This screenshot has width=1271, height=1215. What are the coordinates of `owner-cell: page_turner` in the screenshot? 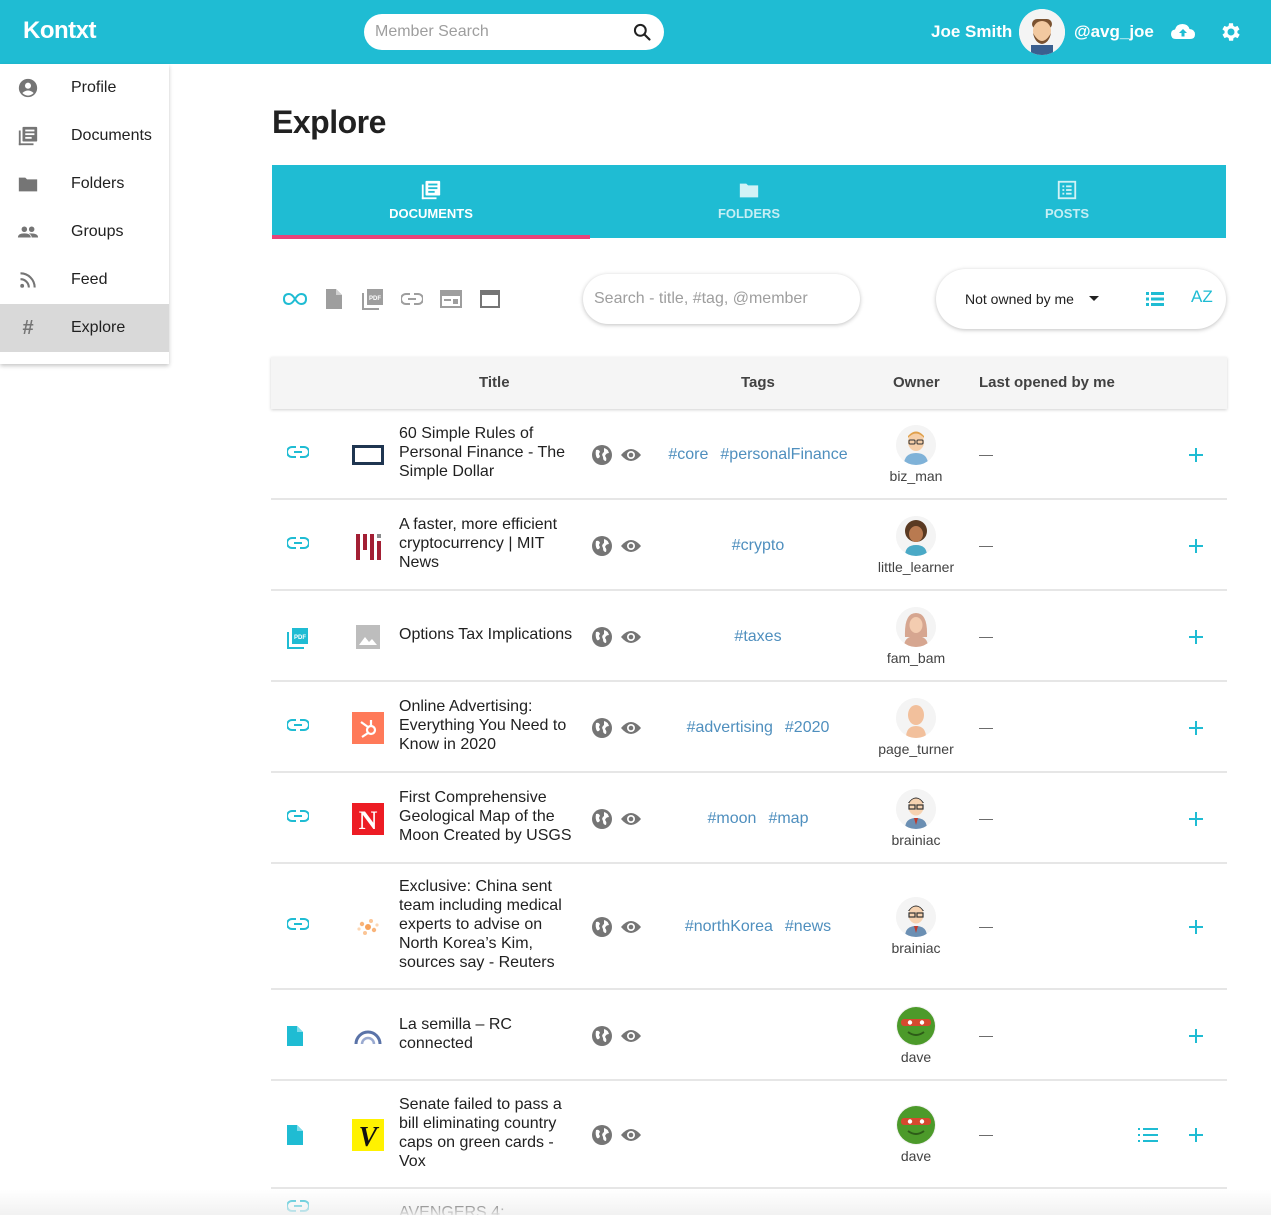 It's located at (916, 727).